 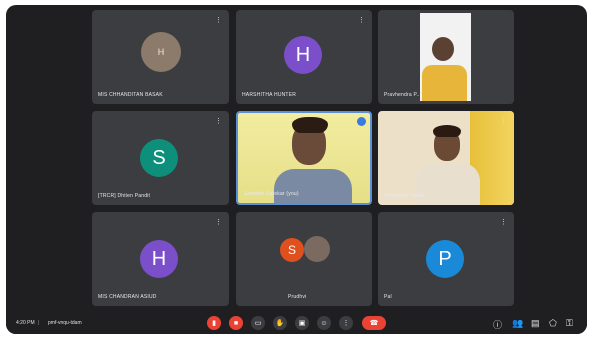 What do you see at coordinates (569, 323) in the screenshot?
I see `lock-icon: ⚿` at bounding box center [569, 323].